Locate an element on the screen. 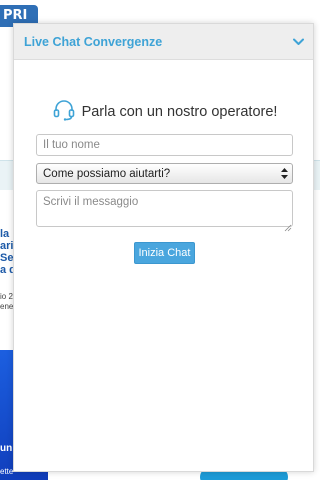 Image resolution: width=320 pixels, height=480 pixels. start-chat-button: Inizia Chat is located at coordinates (164, 253).